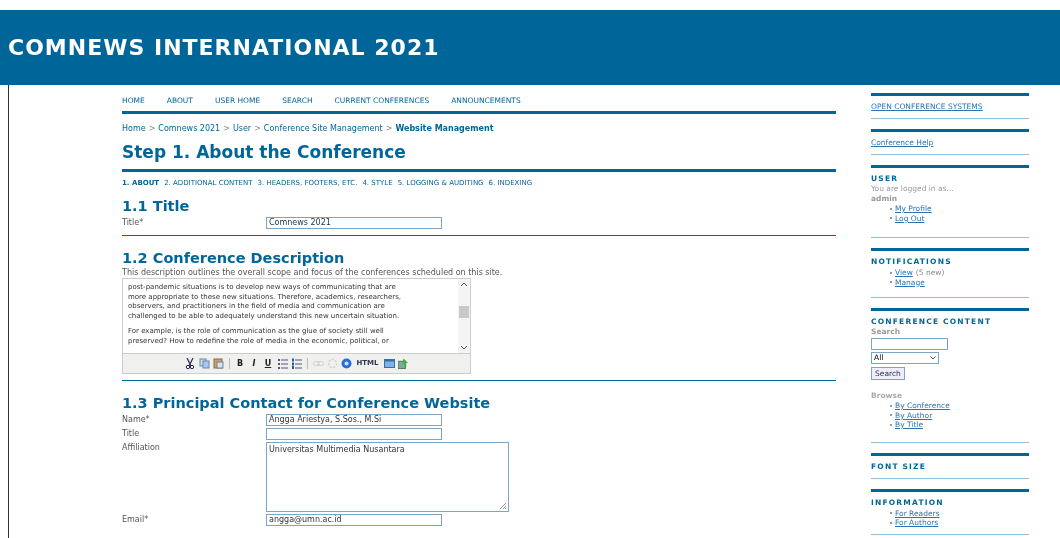  I want to click on numbered-list-icon, so click(296, 363).